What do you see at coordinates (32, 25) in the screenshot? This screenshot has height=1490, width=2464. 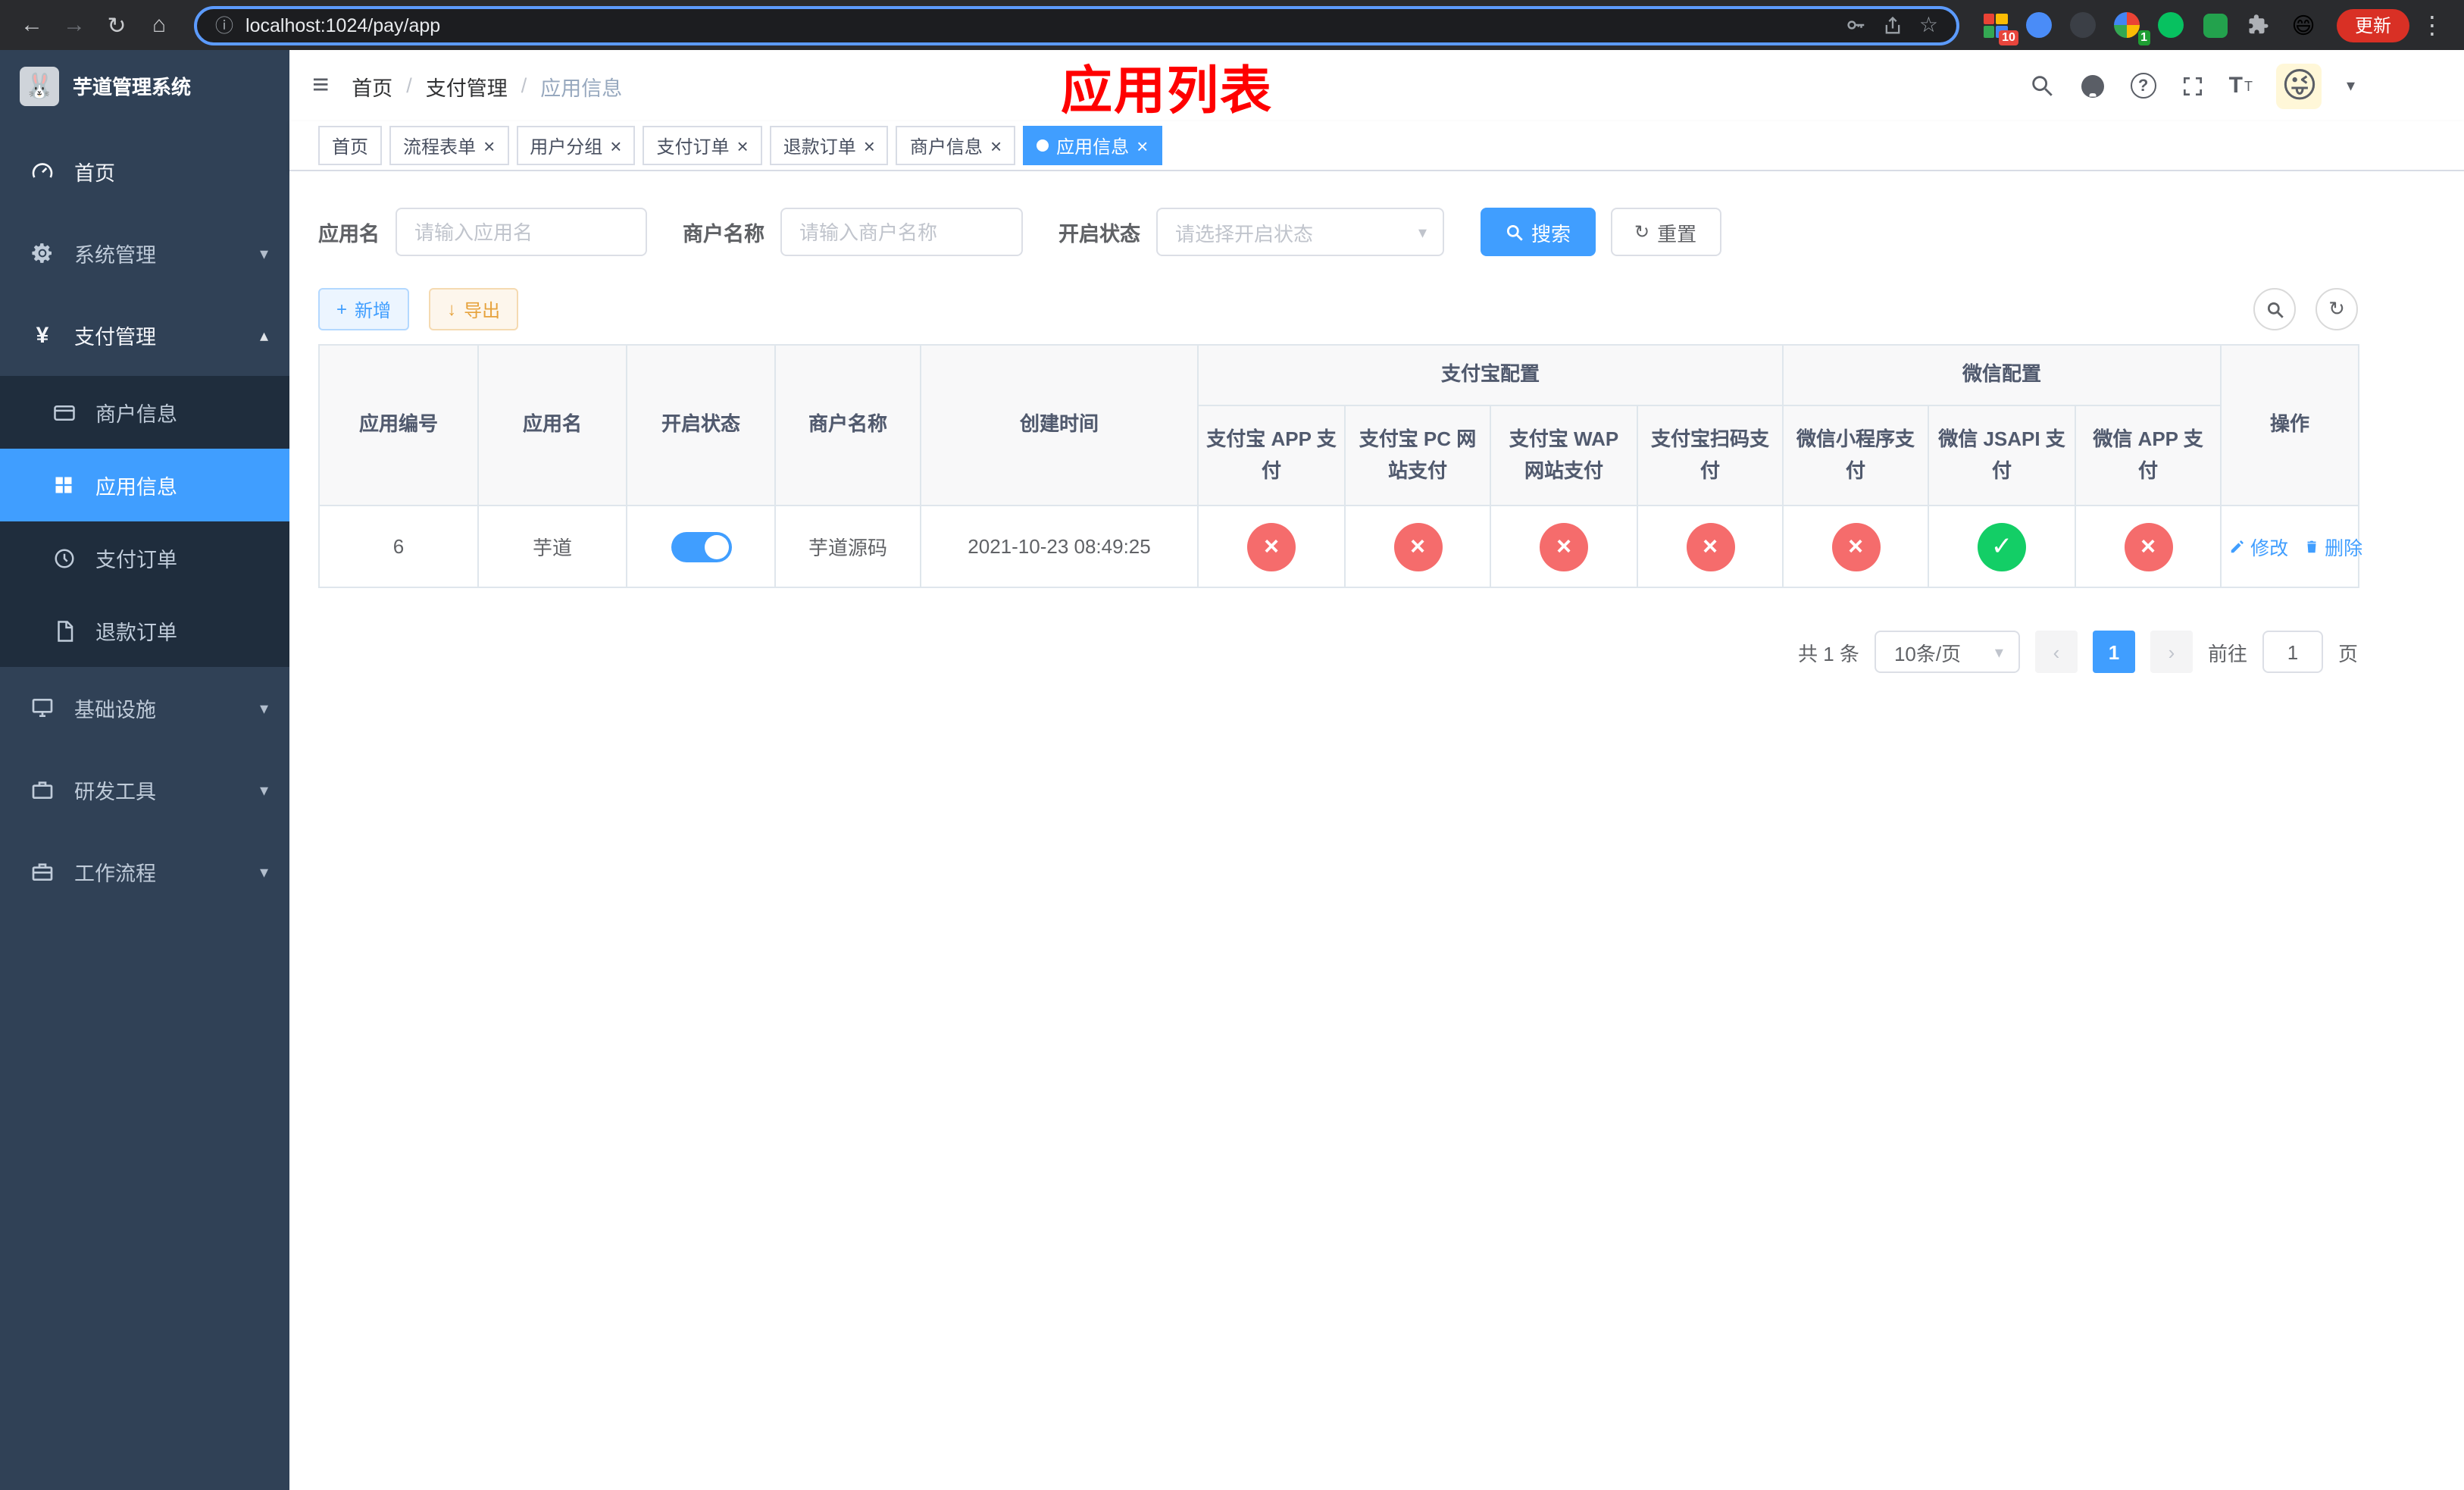 I see `back-icon: ←` at bounding box center [32, 25].